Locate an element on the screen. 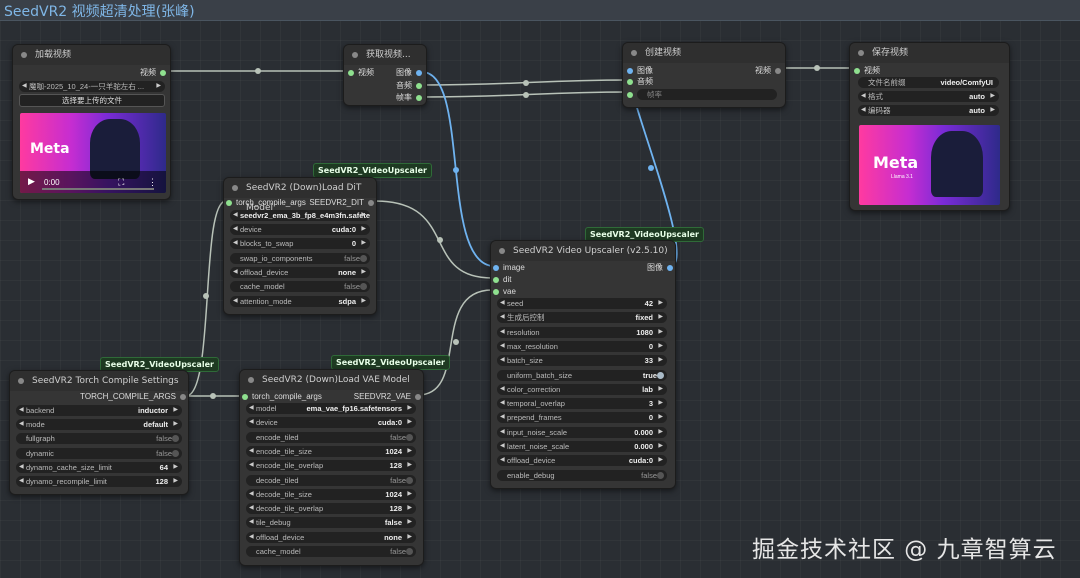 The width and height of the screenshot is (1080, 578). widget-resolution: ◀ resolution 1080 ▶ is located at coordinates (582, 332).